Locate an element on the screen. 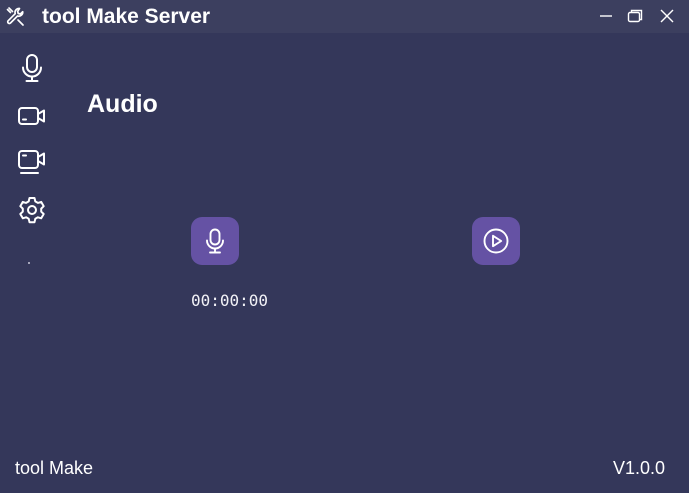  sidebar-item-video is located at coordinates (32, 116).